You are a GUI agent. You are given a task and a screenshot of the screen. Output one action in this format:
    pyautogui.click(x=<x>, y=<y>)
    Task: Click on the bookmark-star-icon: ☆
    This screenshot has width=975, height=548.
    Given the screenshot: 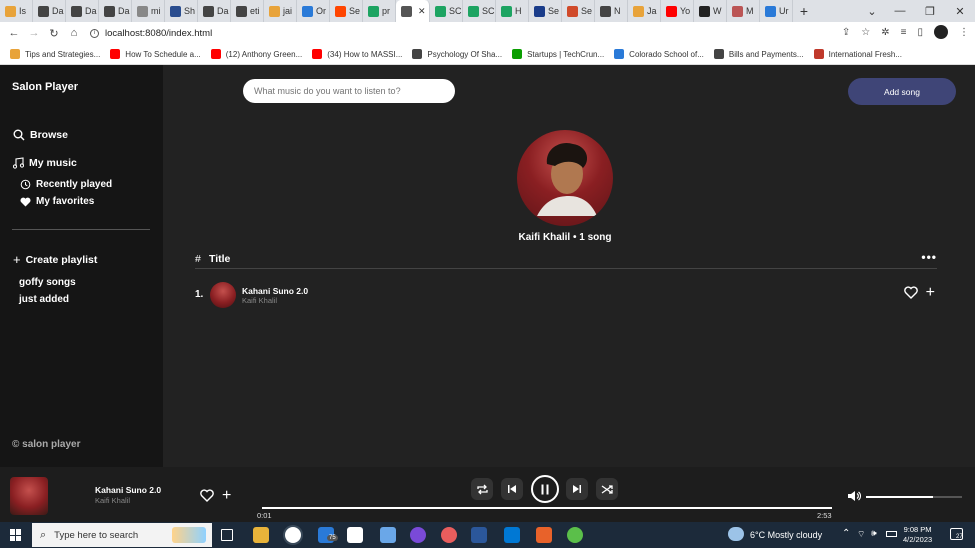 What is the action you would take?
    pyautogui.click(x=865, y=32)
    